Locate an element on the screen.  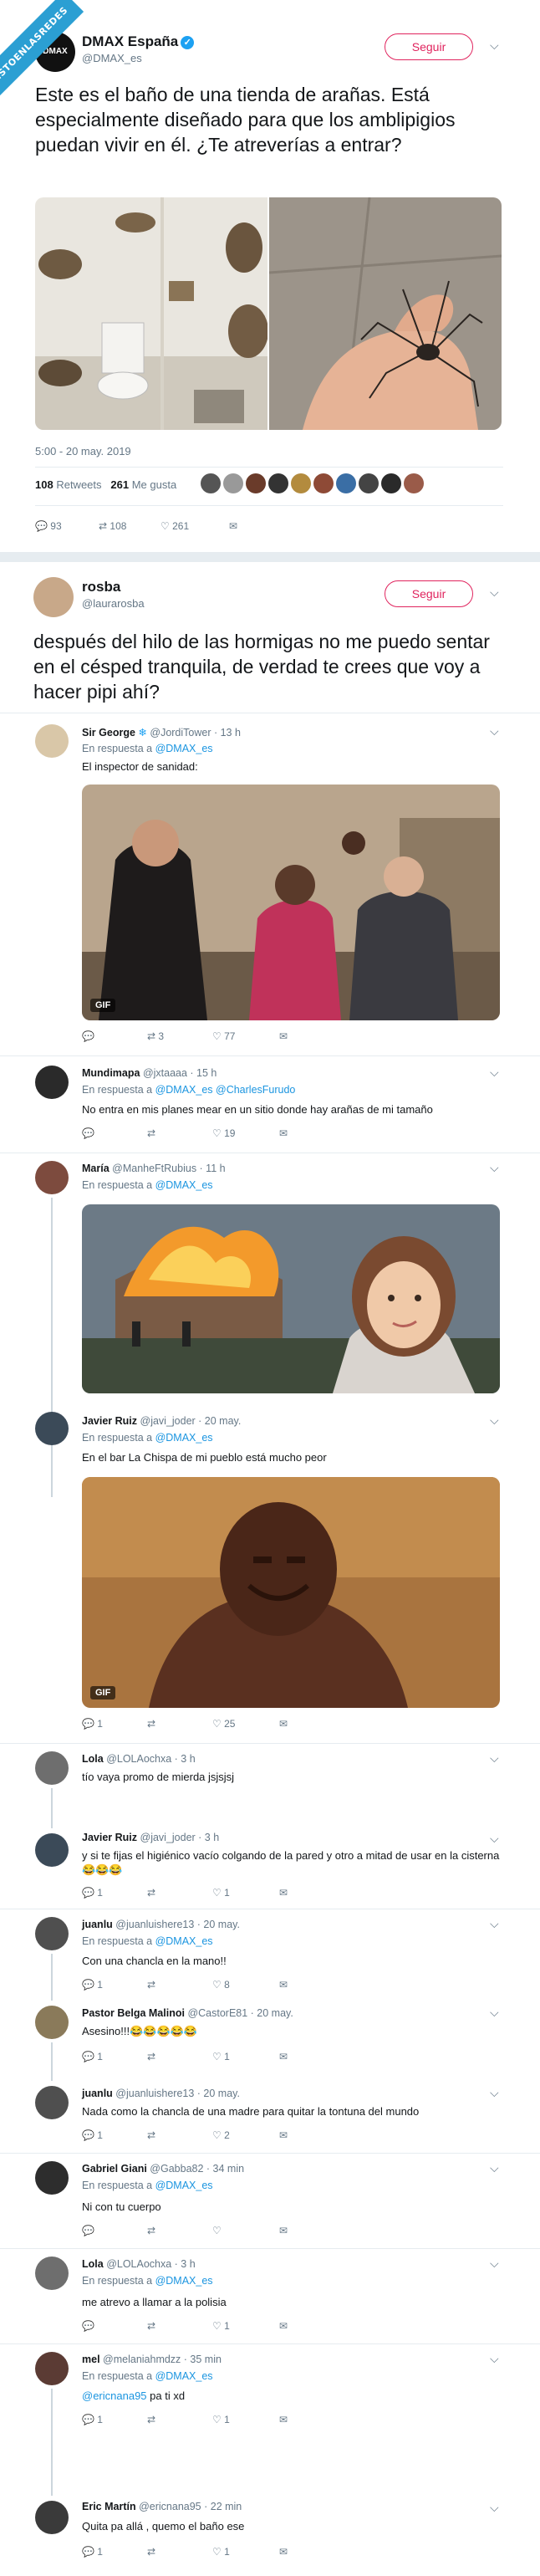
like-button: ♡ 261 is located at coordinates (174, 526).